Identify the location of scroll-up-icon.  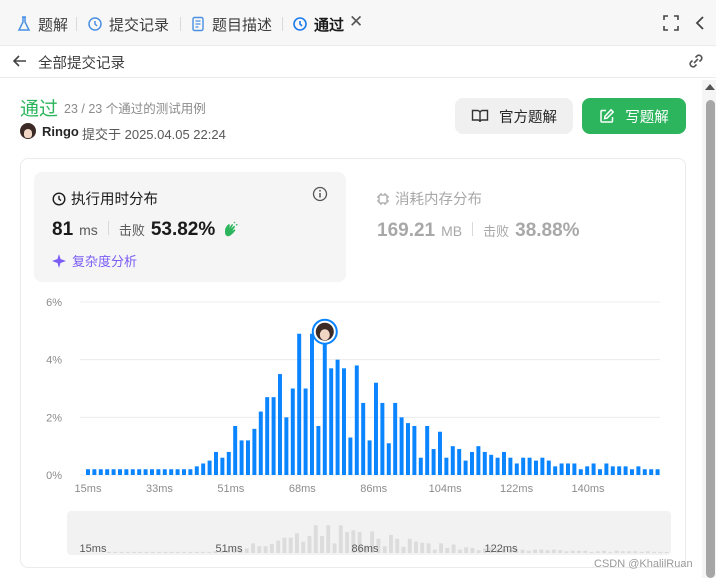
(710, 87).